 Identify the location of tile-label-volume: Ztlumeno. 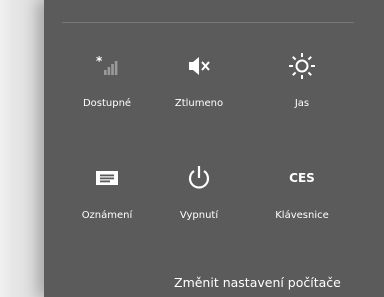
(199, 103).